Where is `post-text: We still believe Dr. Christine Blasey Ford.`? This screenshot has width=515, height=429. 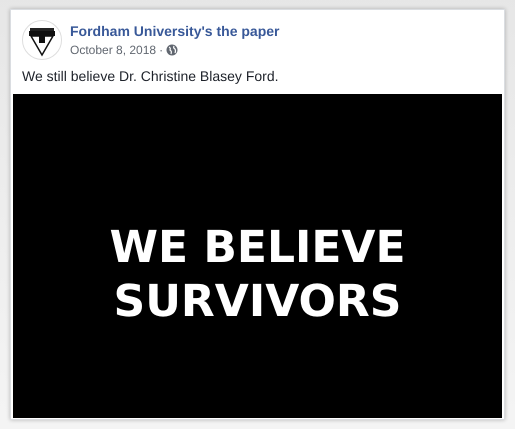
post-text: We still believe Dr. Christine Blasey Ford. is located at coordinates (150, 76).